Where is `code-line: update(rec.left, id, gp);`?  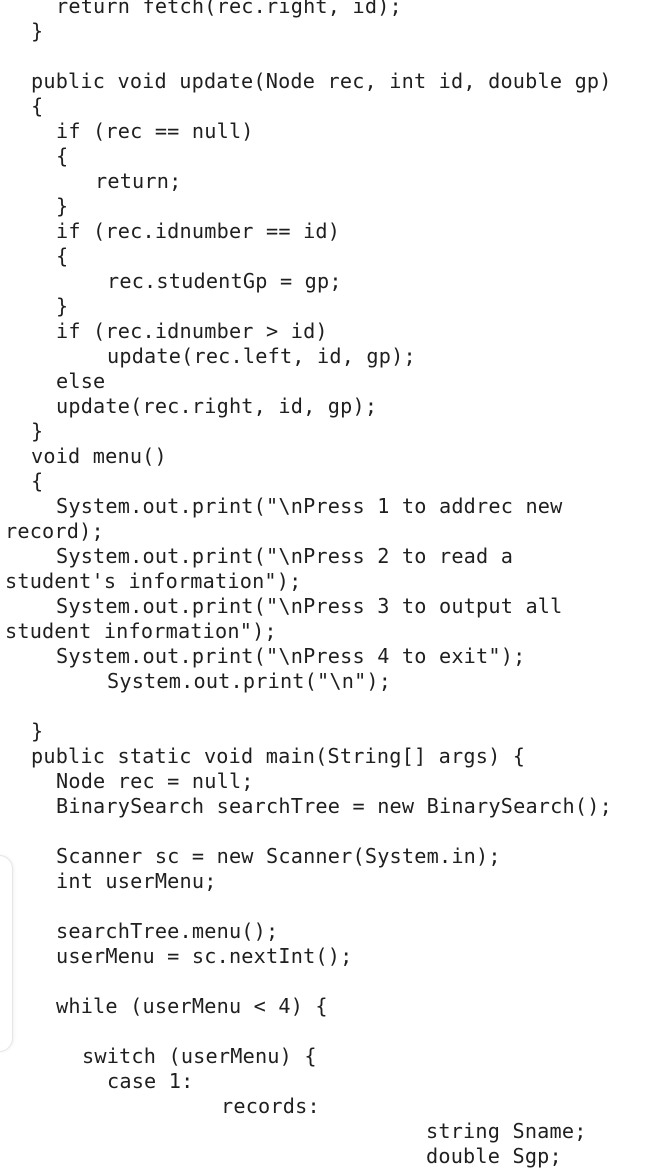
code-line: update(rec.left, id, gp); is located at coordinates (322, 356).